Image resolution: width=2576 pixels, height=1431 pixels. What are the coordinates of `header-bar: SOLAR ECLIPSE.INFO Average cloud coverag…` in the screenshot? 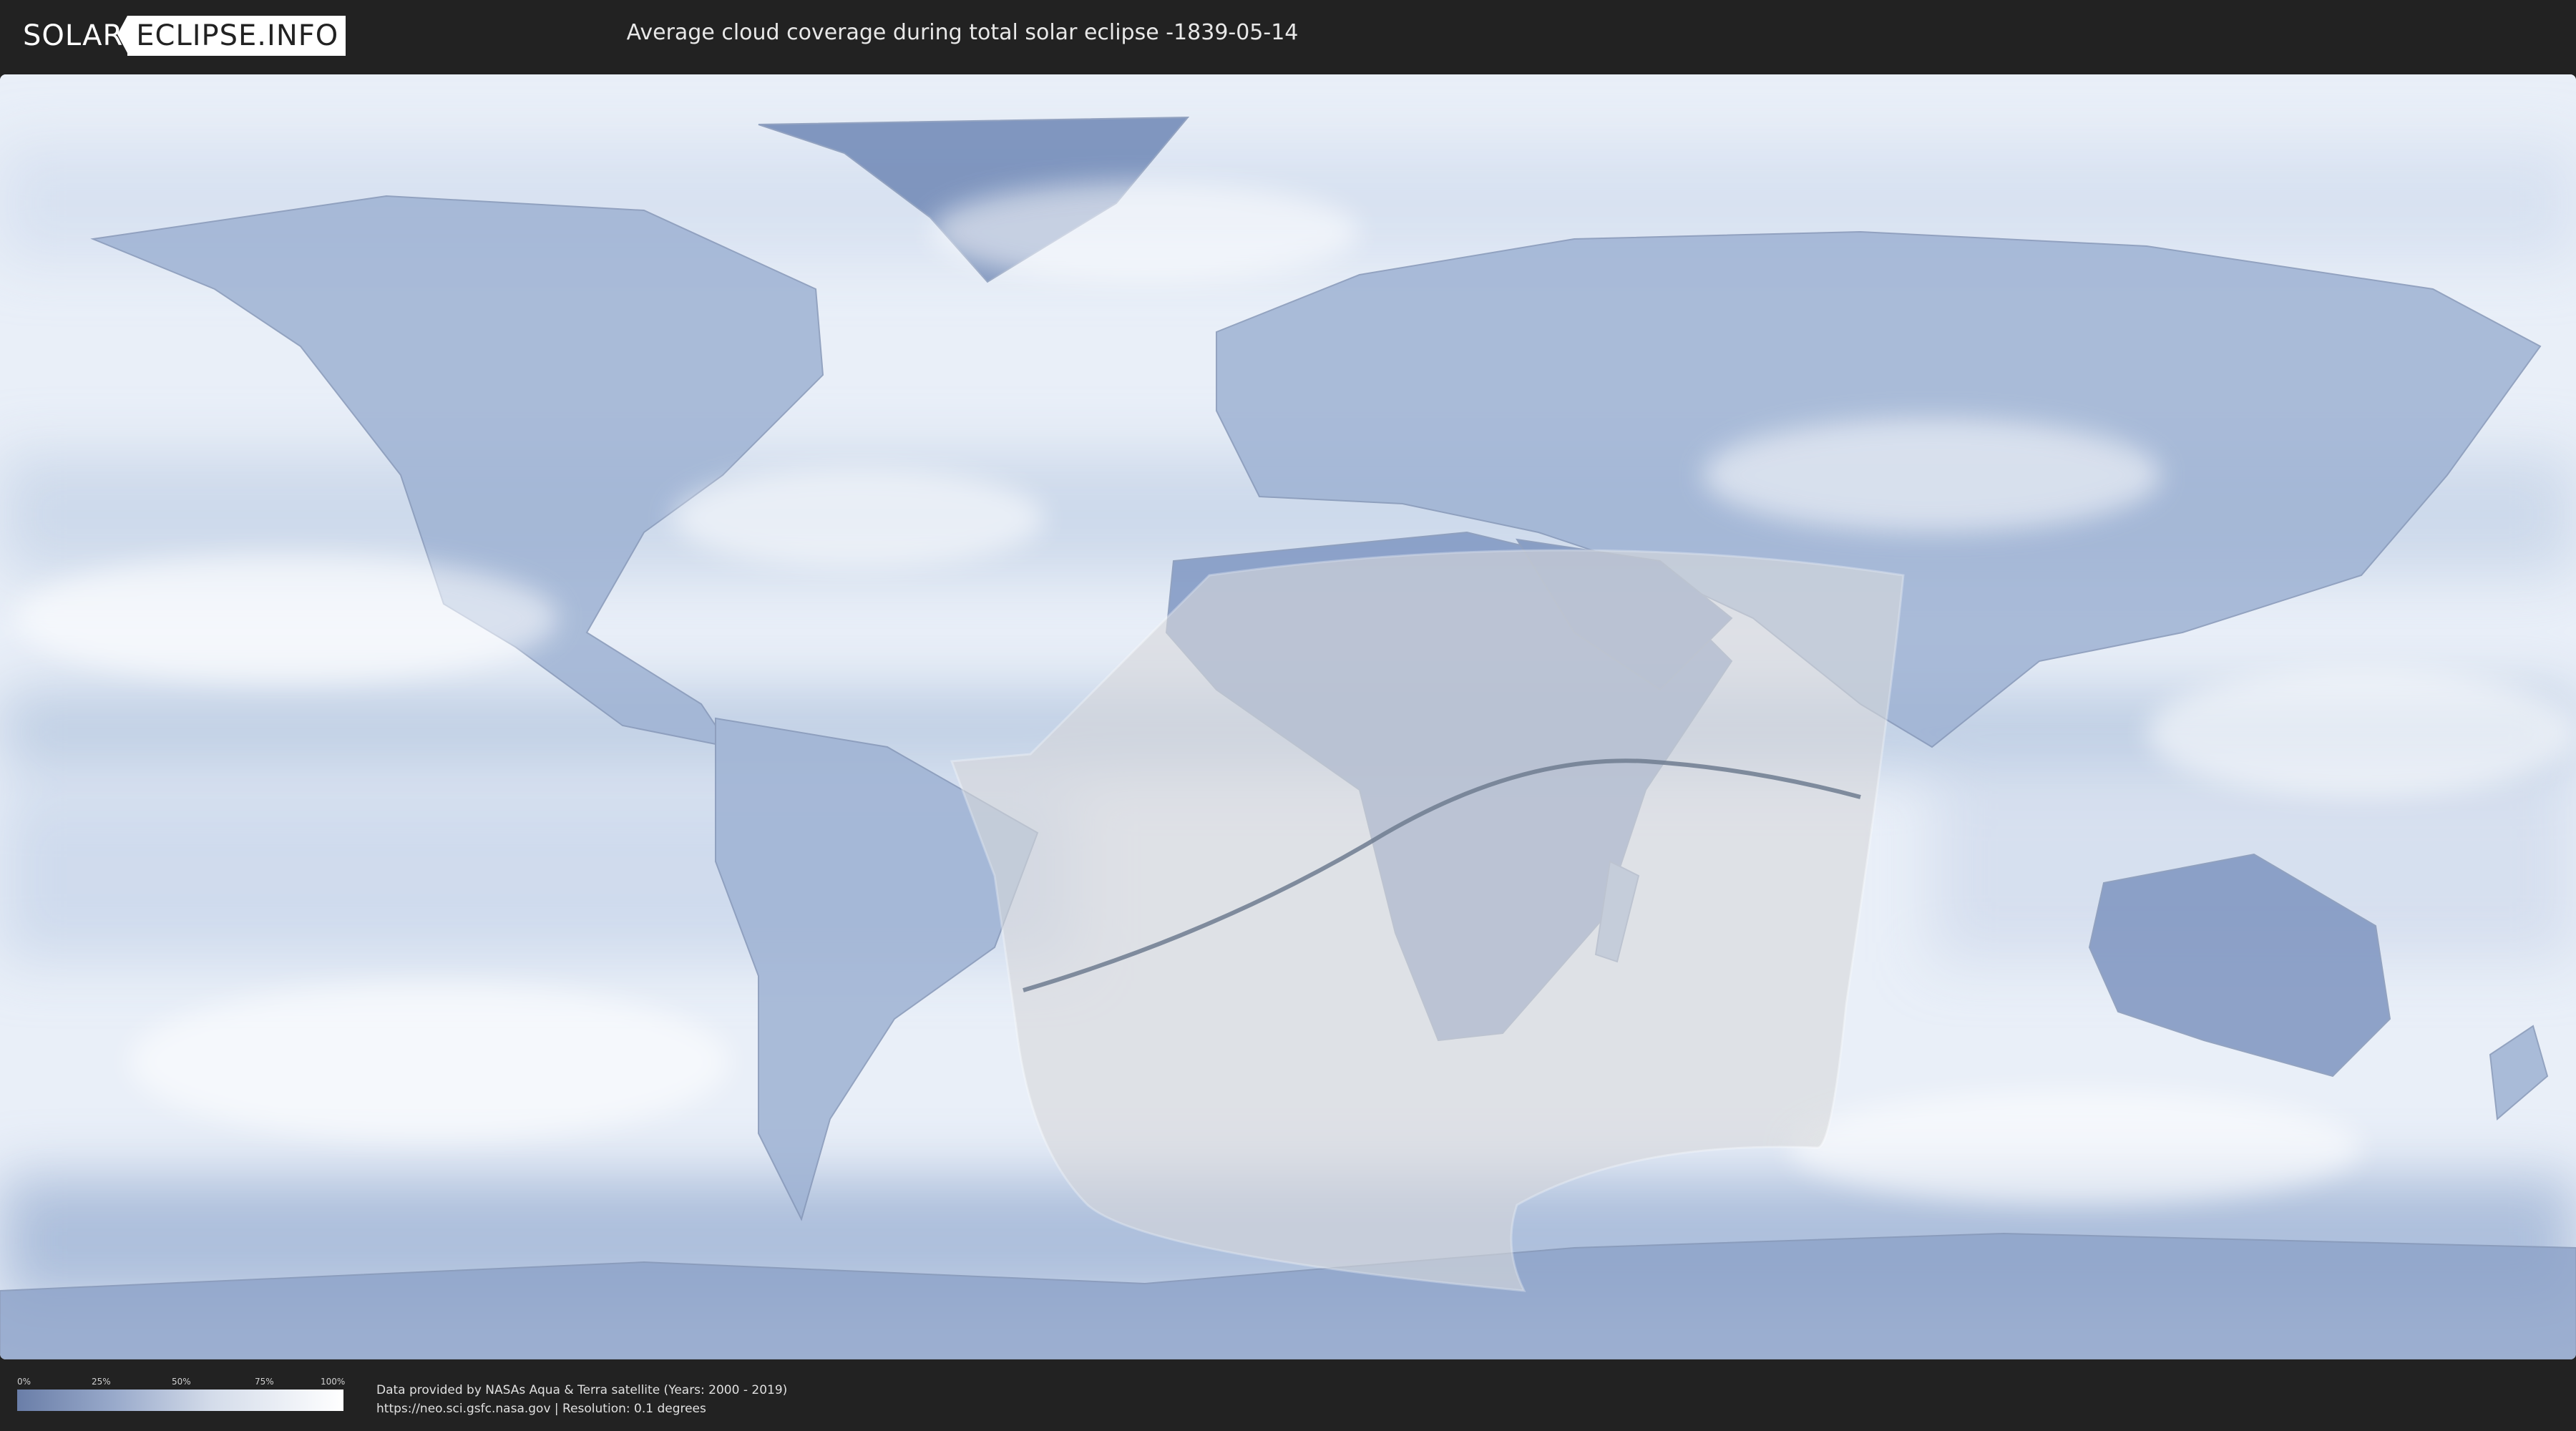 It's located at (1288, 36).